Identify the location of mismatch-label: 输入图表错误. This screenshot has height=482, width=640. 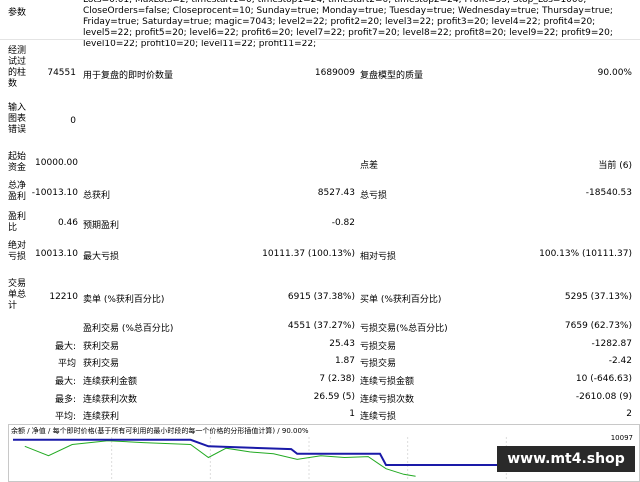
(17, 119).